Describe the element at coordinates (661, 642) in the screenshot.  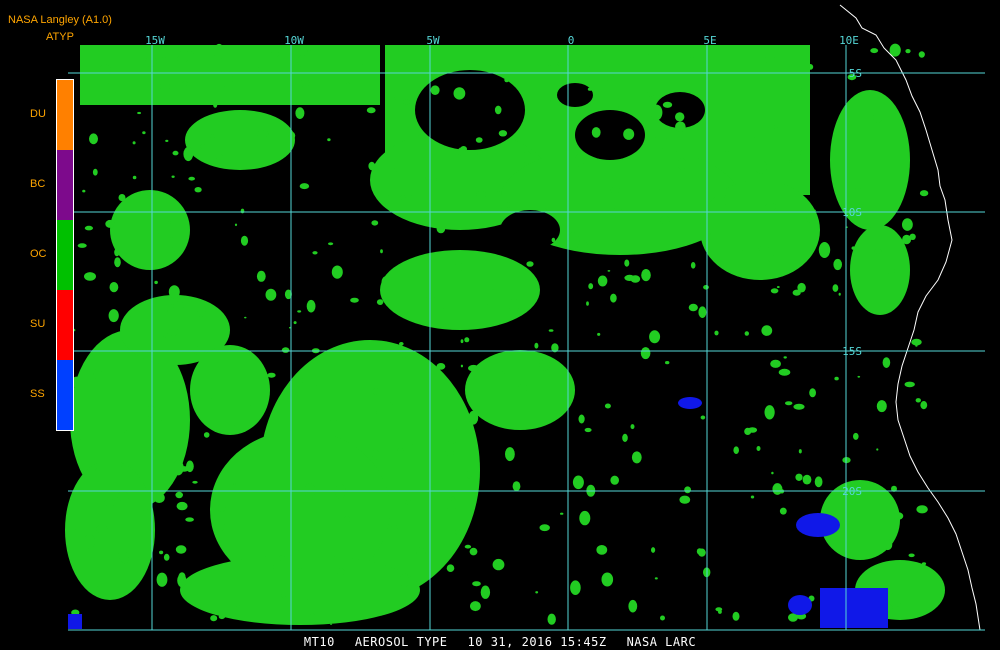
I see `footer-source: NASA LARC` at that location.